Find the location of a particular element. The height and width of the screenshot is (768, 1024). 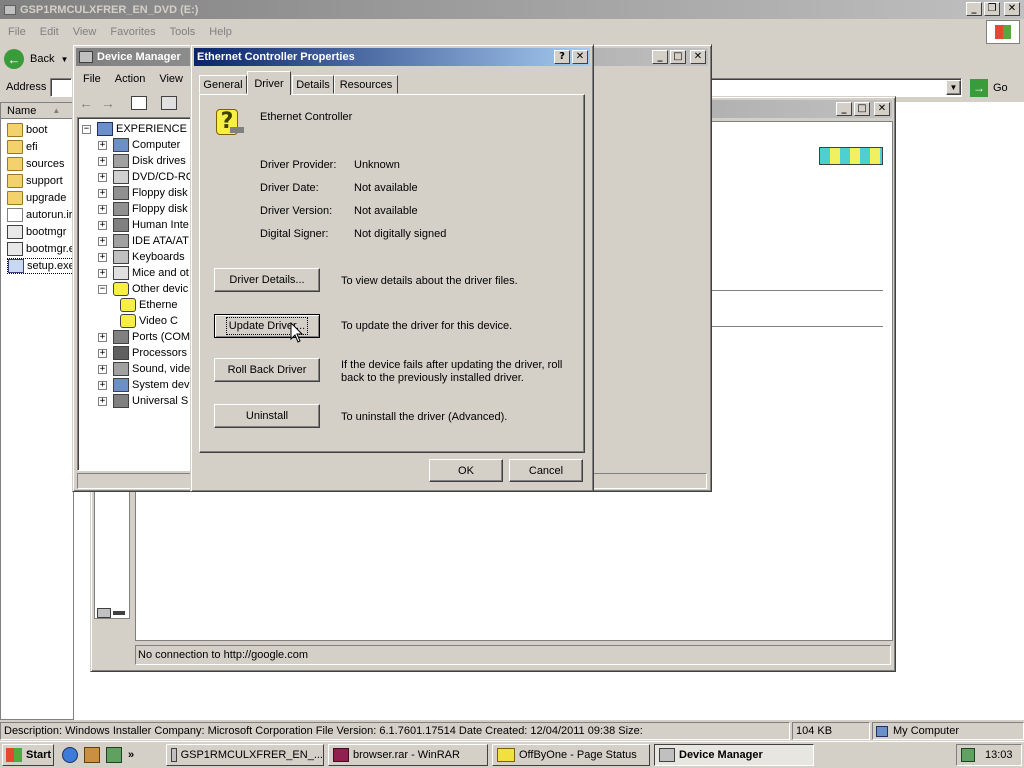

file-item: bootmgr is located at coordinates (36, 232).